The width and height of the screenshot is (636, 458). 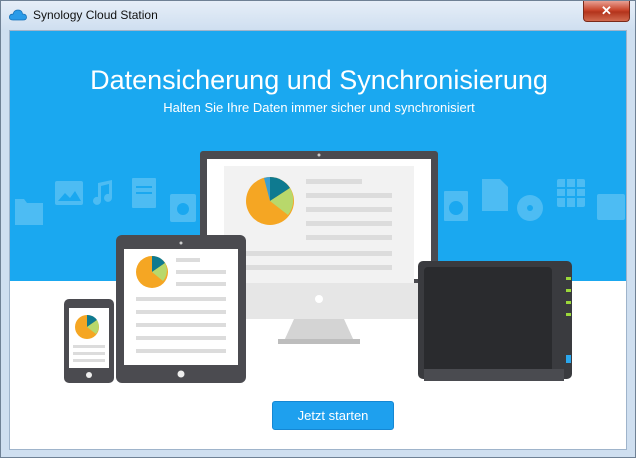 What do you see at coordinates (183, 208) in the screenshot?
I see `video-icon` at bounding box center [183, 208].